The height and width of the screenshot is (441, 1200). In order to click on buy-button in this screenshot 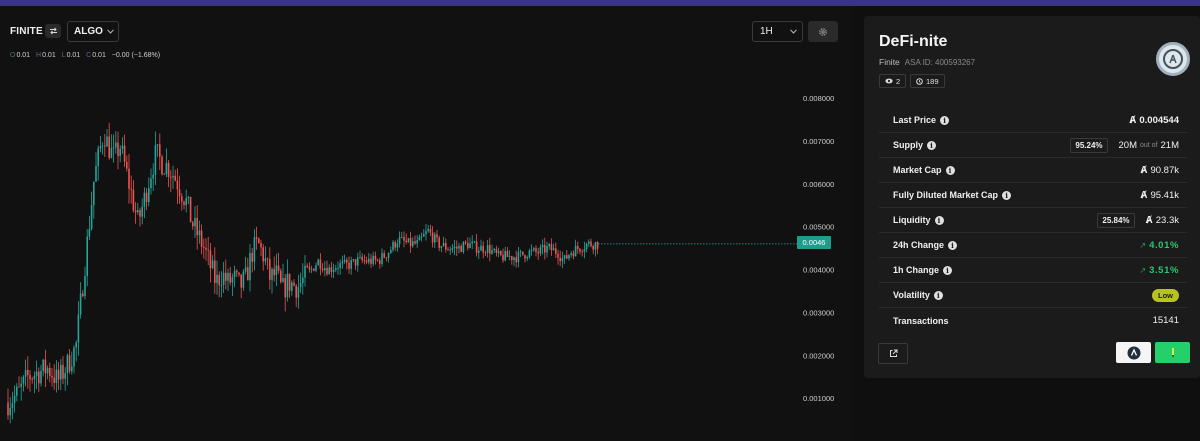, I will do `click(1172, 352)`.